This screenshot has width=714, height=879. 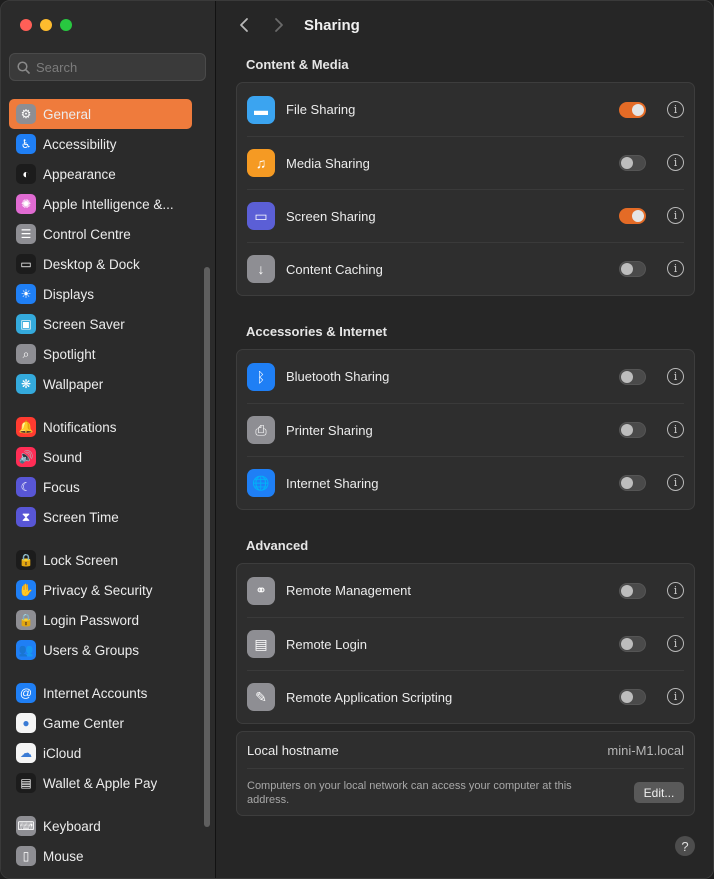 What do you see at coordinates (26, 723) in the screenshot?
I see `game-center-icon: ●` at bounding box center [26, 723].